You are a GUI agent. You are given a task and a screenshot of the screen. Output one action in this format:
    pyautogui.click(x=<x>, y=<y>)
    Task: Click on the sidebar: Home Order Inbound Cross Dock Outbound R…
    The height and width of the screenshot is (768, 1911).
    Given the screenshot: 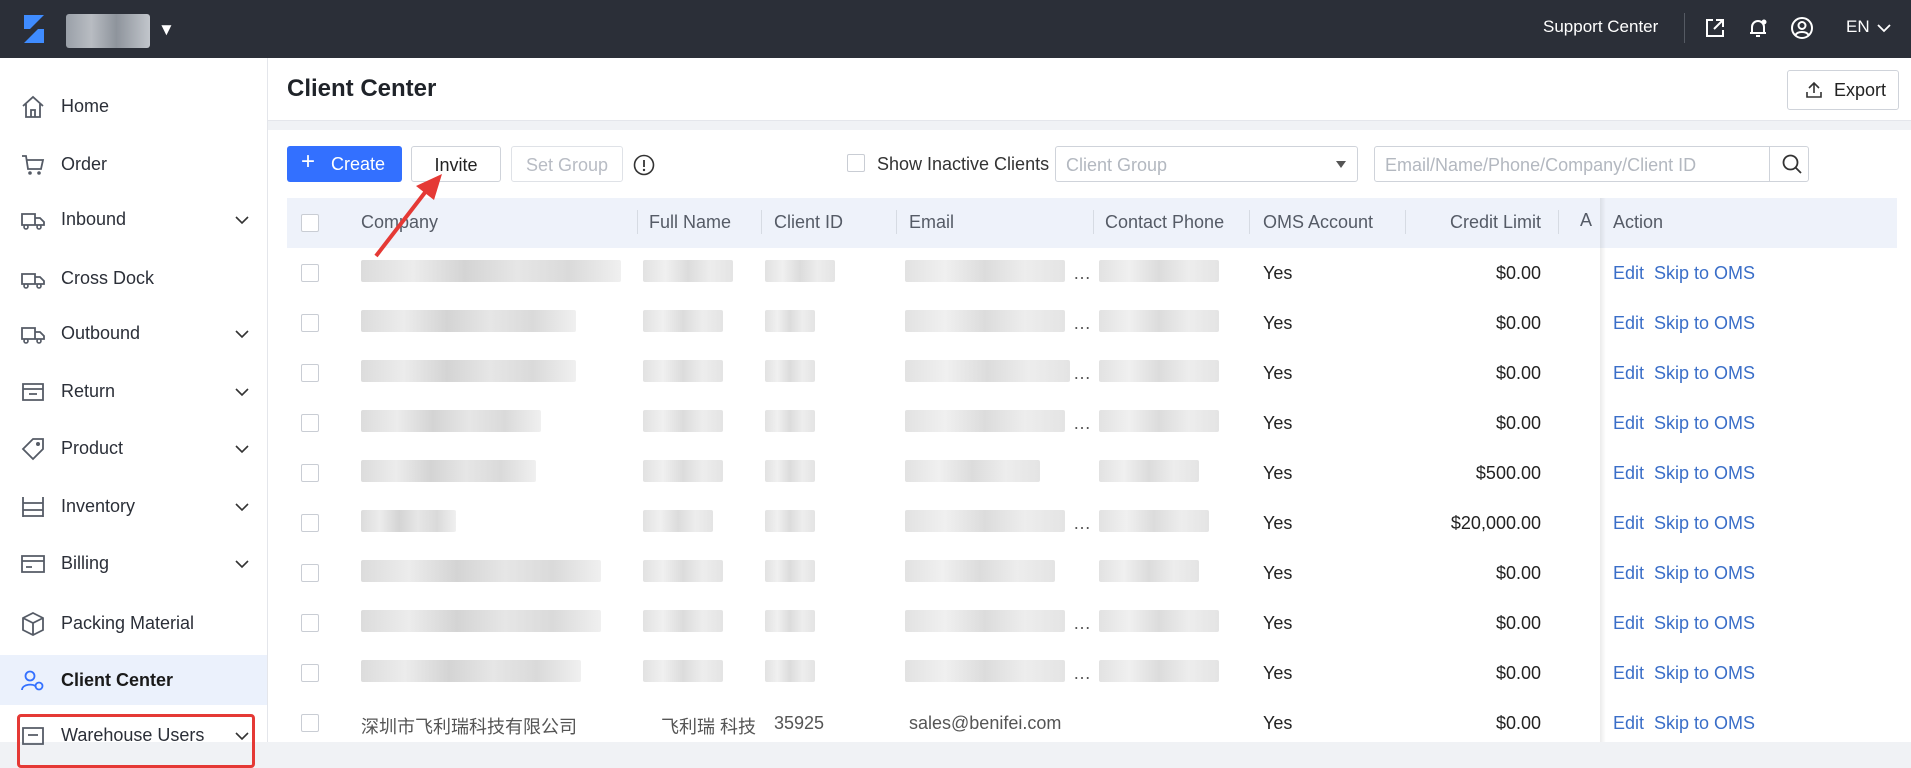 What is the action you would take?
    pyautogui.click(x=134, y=413)
    